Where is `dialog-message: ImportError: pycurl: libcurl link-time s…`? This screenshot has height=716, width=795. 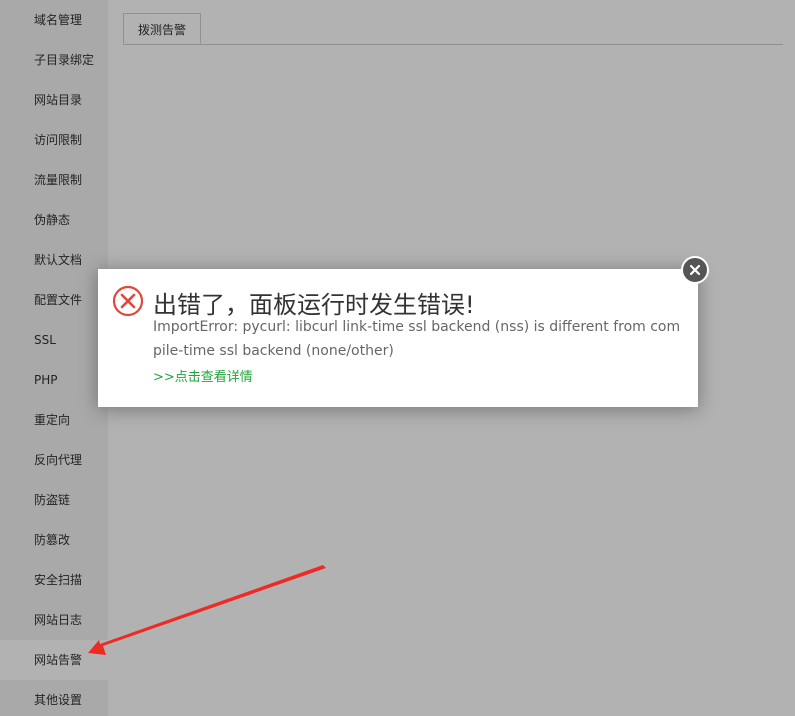 dialog-message: ImportError: pycurl: libcurl link-time s… is located at coordinates (417, 339).